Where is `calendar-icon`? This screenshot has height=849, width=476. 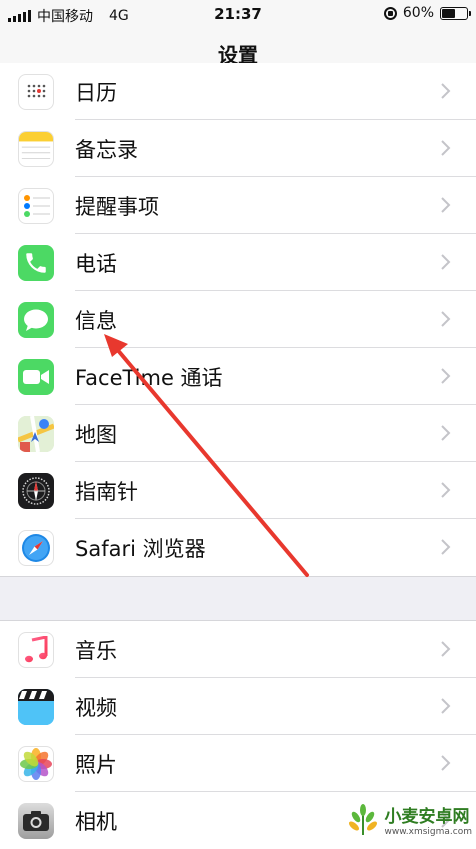
calendar-icon is located at coordinates (36, 92).